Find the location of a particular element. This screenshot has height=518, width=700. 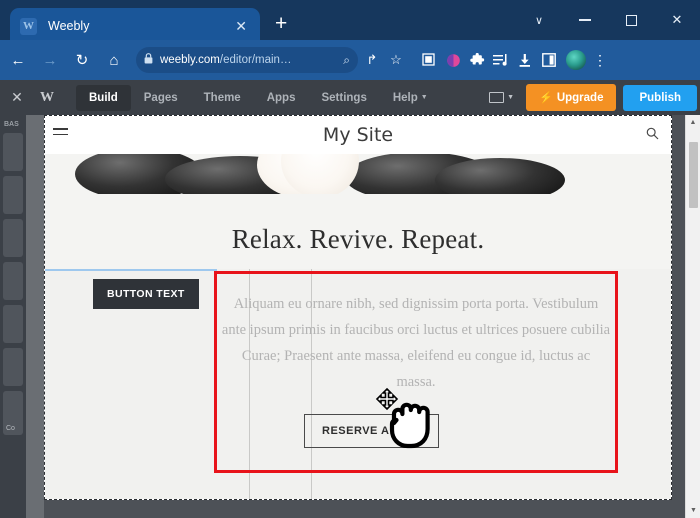

maximize-icon is located at coordinates (631, 20).